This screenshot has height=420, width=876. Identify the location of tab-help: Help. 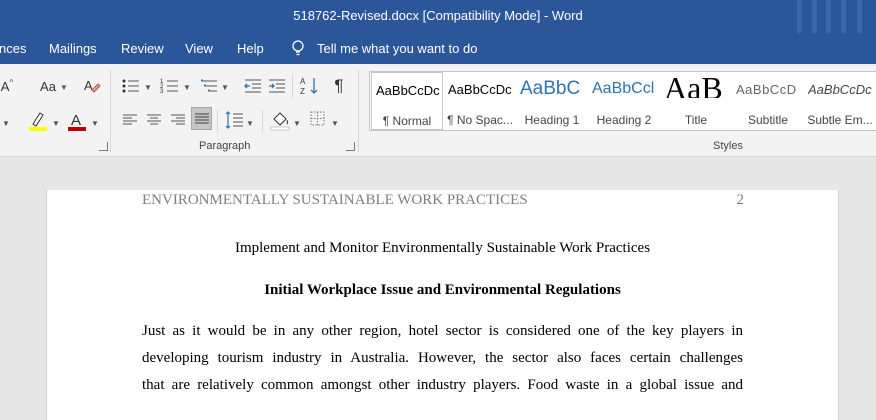
(250, 48).